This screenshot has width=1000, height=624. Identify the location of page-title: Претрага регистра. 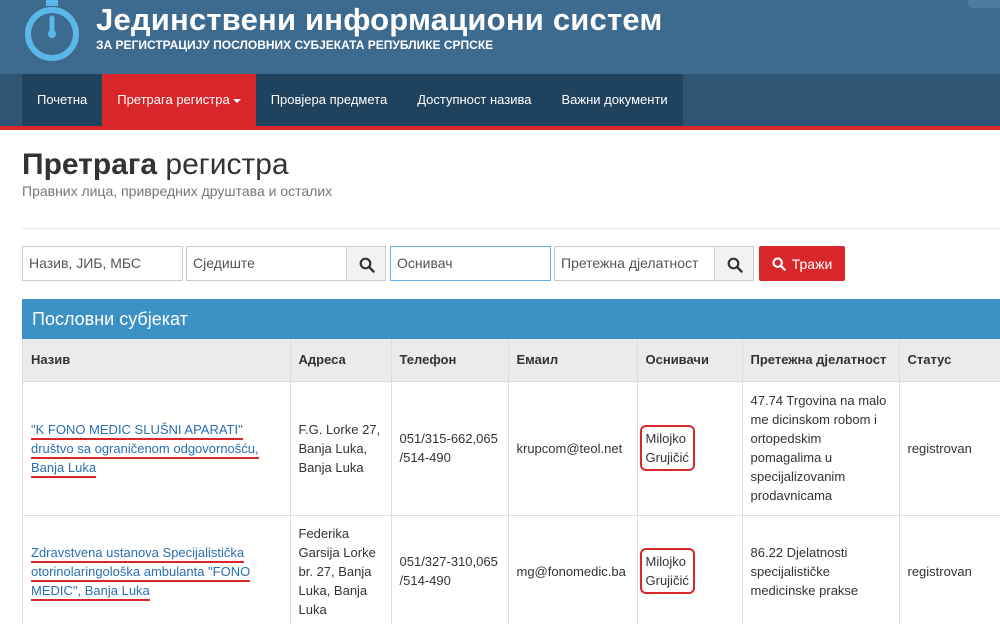
(155, 165).